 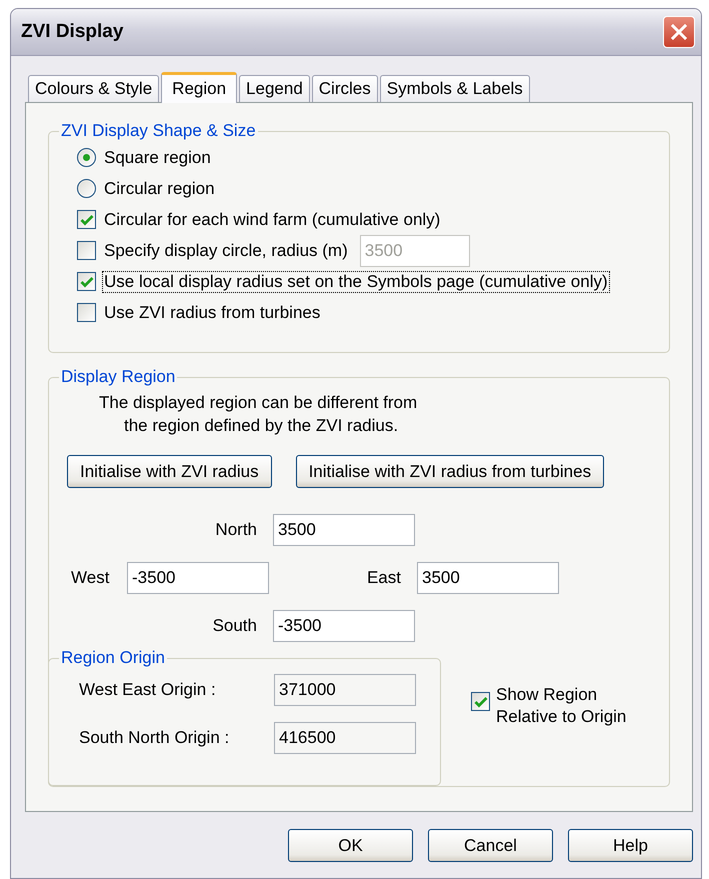 I want to click on initialise-button: Initialise with ZVI radius from turbines, so click(x=450, y=471).